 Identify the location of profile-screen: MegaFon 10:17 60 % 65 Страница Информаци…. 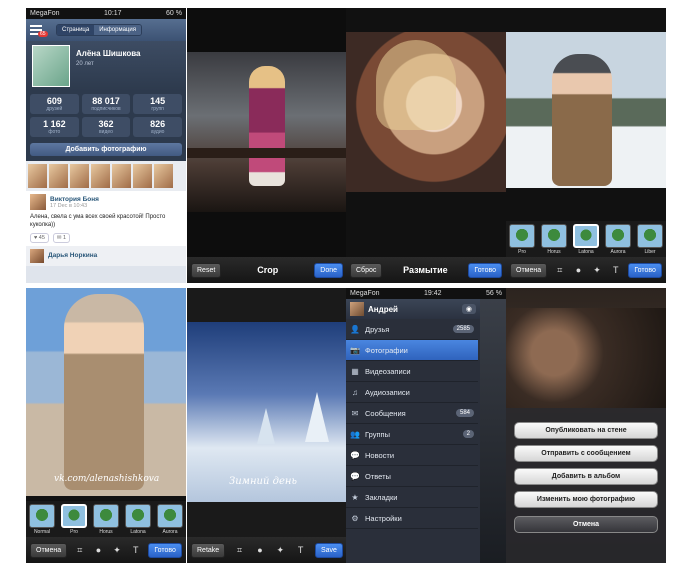
(106, 145).